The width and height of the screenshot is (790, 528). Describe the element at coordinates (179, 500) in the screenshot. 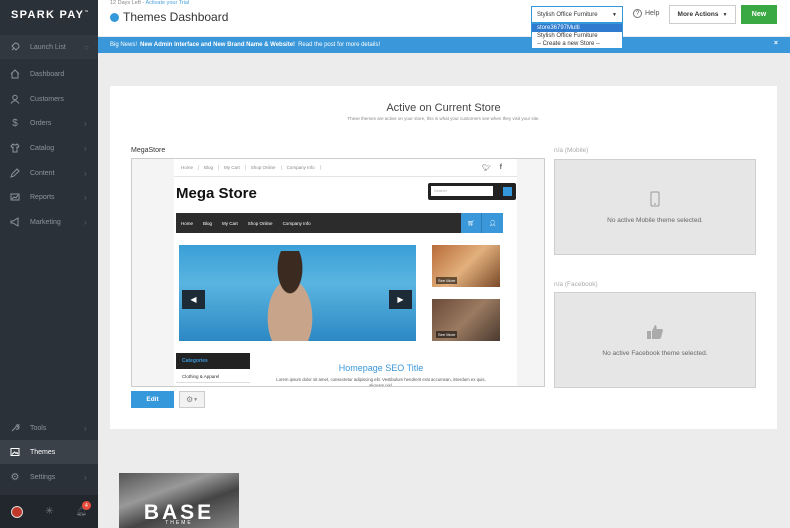

I see `base-theme-thumbnail: BASE THEME` at that location.